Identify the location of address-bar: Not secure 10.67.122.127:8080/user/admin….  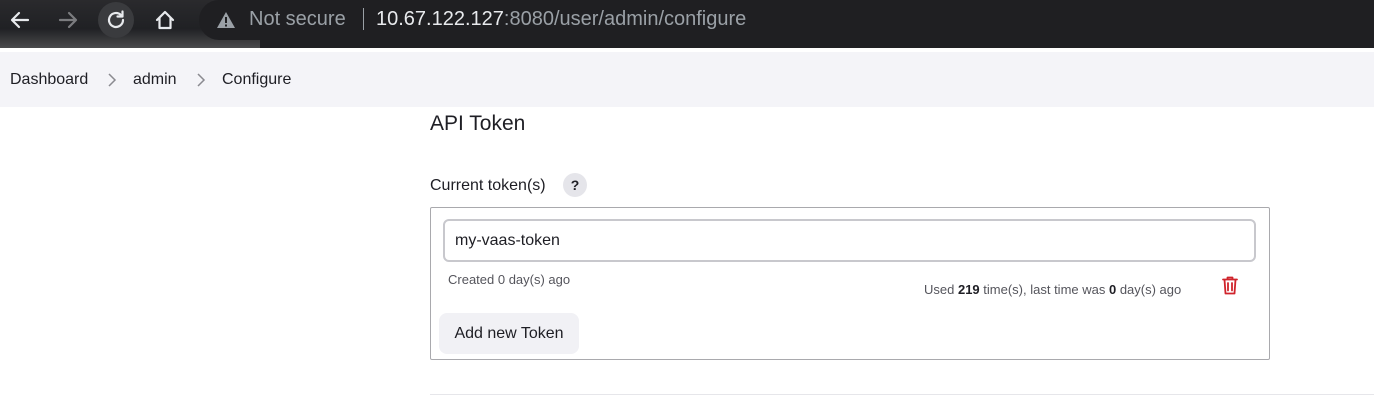
(786, 20).